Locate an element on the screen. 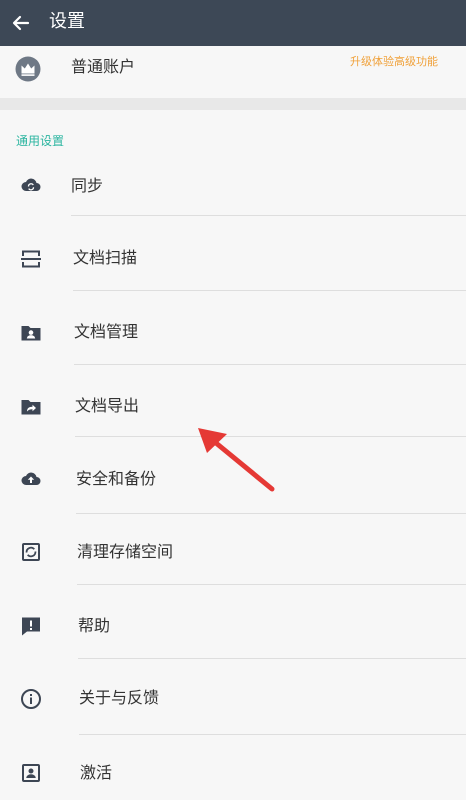 Image resolution: width=466 pixels, height=800 pixels. scan-icon is located at coordinates (31, 259).